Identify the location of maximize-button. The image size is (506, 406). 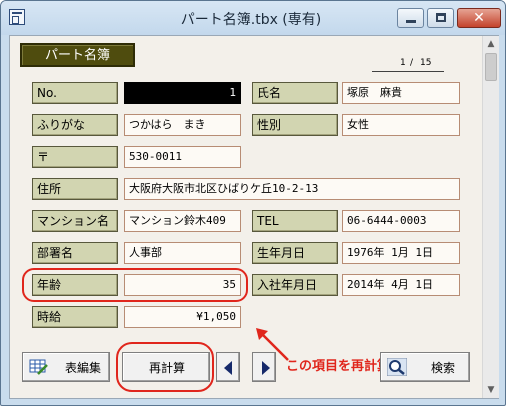
(440, 18).